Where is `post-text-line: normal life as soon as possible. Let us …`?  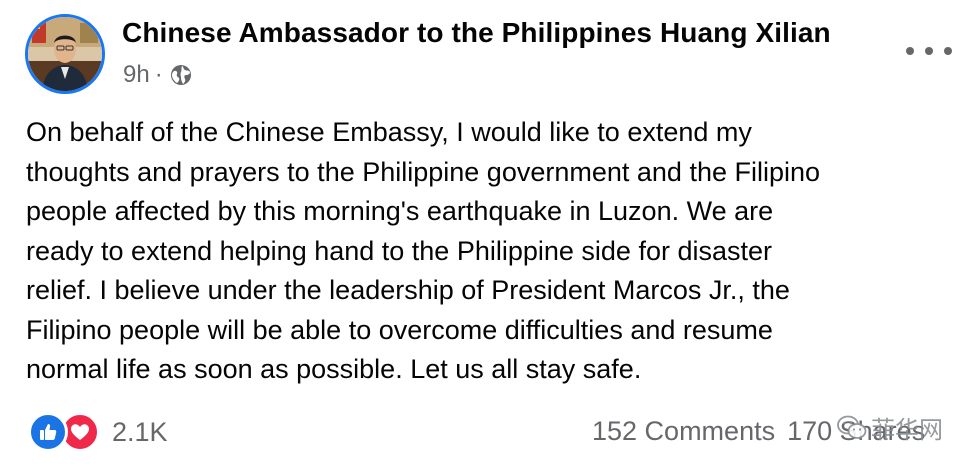 post-text-line: normal life as soon as possible. Let us … is located at coordinates (334, 369).